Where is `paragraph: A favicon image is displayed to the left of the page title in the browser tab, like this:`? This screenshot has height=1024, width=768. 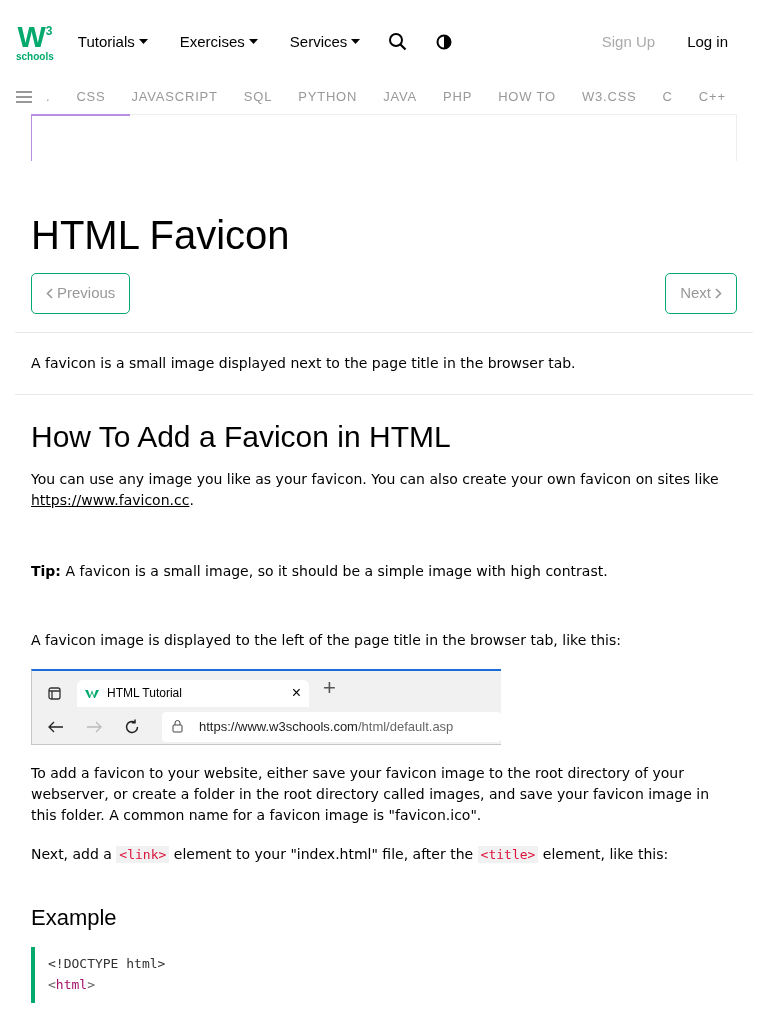
paragraph: A favicon image is displayed to the left of the page title in the browser tab, like this: is located at coordinates (326, 640).